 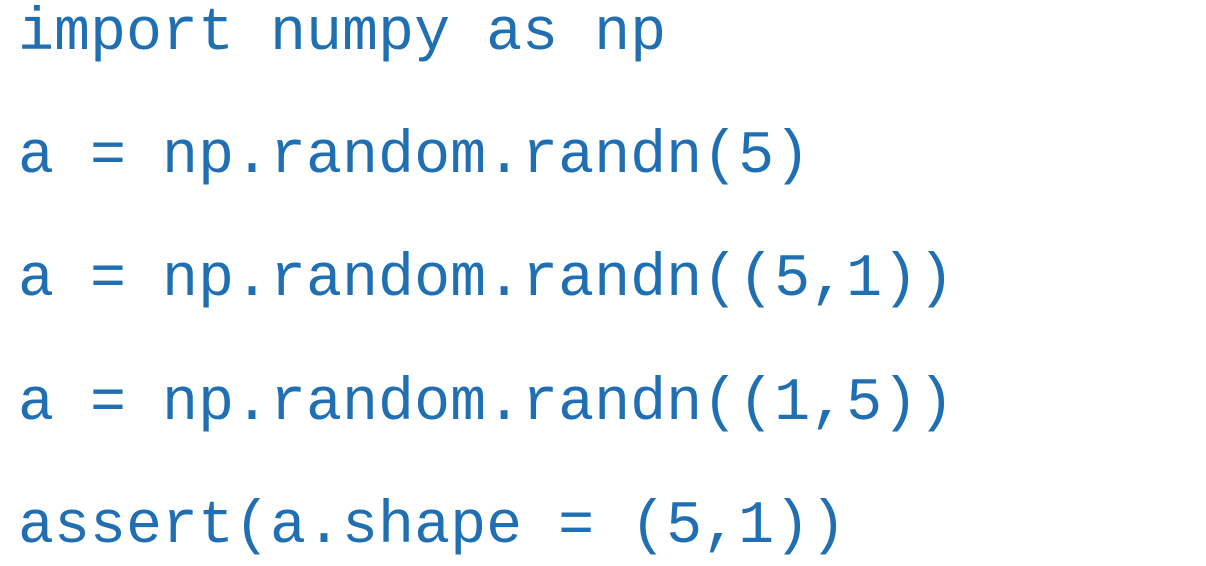 What do you see at coordinates (486, 280) in the screenshot?
I see `code-line-randn-column: a = np.random.randn((5,1))` at bounding box center [486, 280].